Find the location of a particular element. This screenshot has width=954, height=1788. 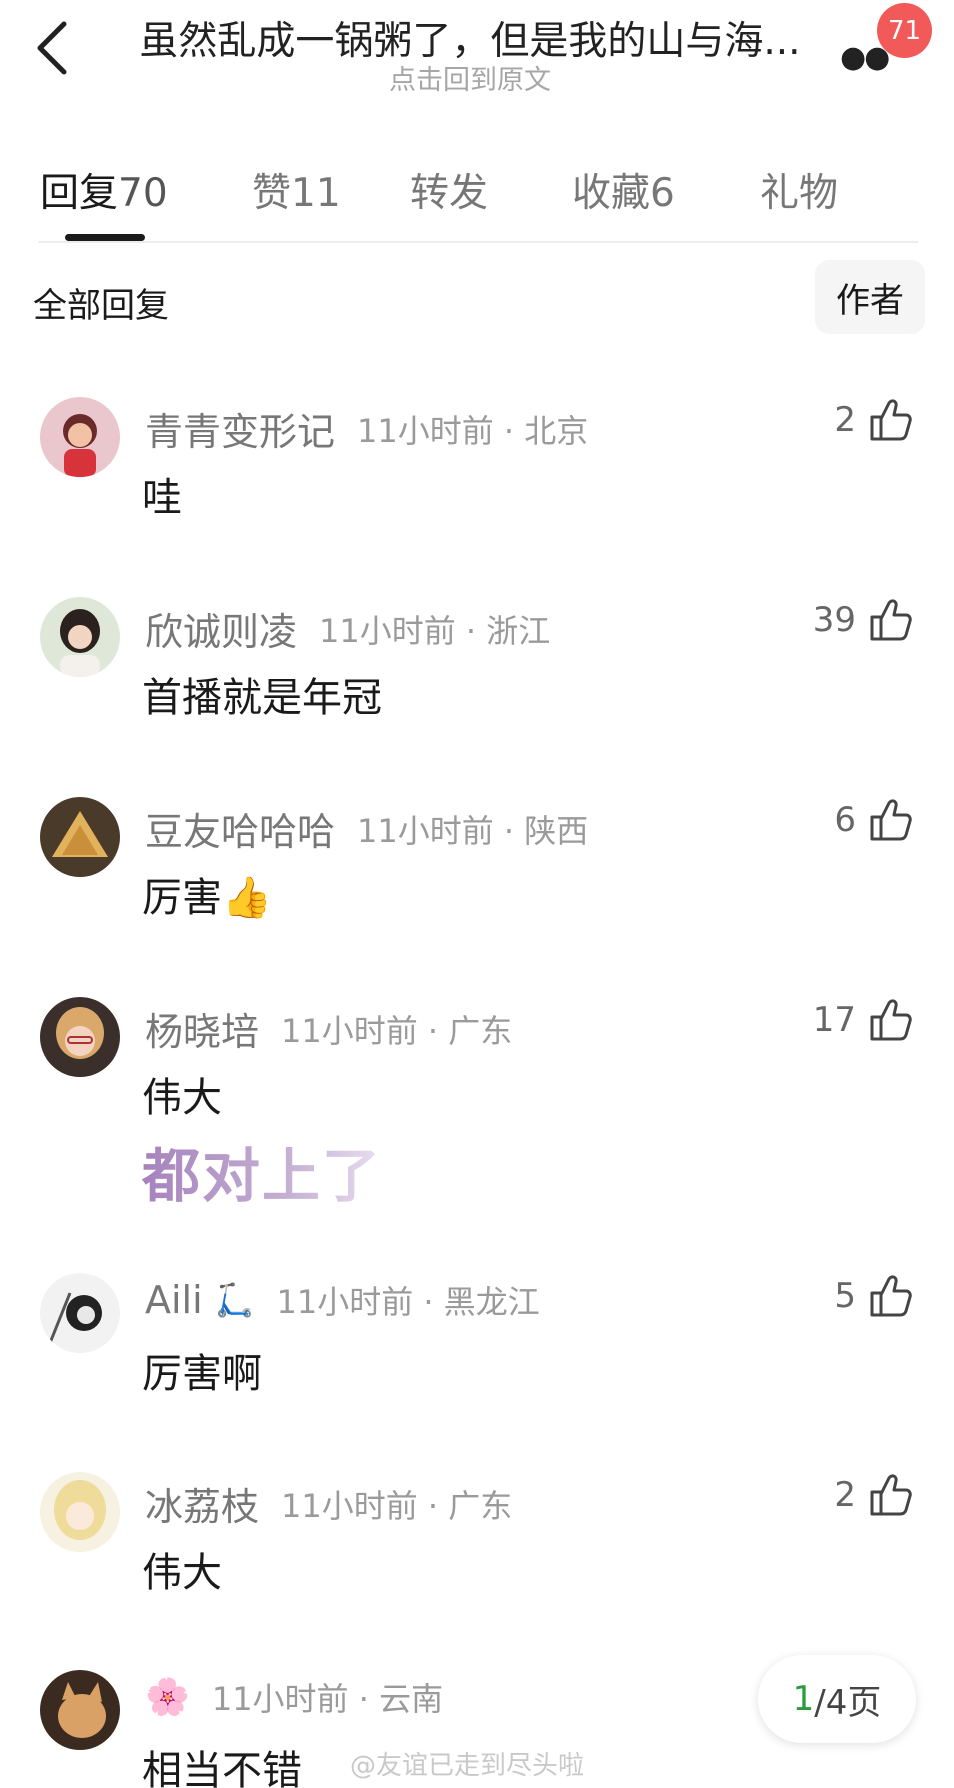

tab-label: 收藏 is located at coordinates (611, 193).